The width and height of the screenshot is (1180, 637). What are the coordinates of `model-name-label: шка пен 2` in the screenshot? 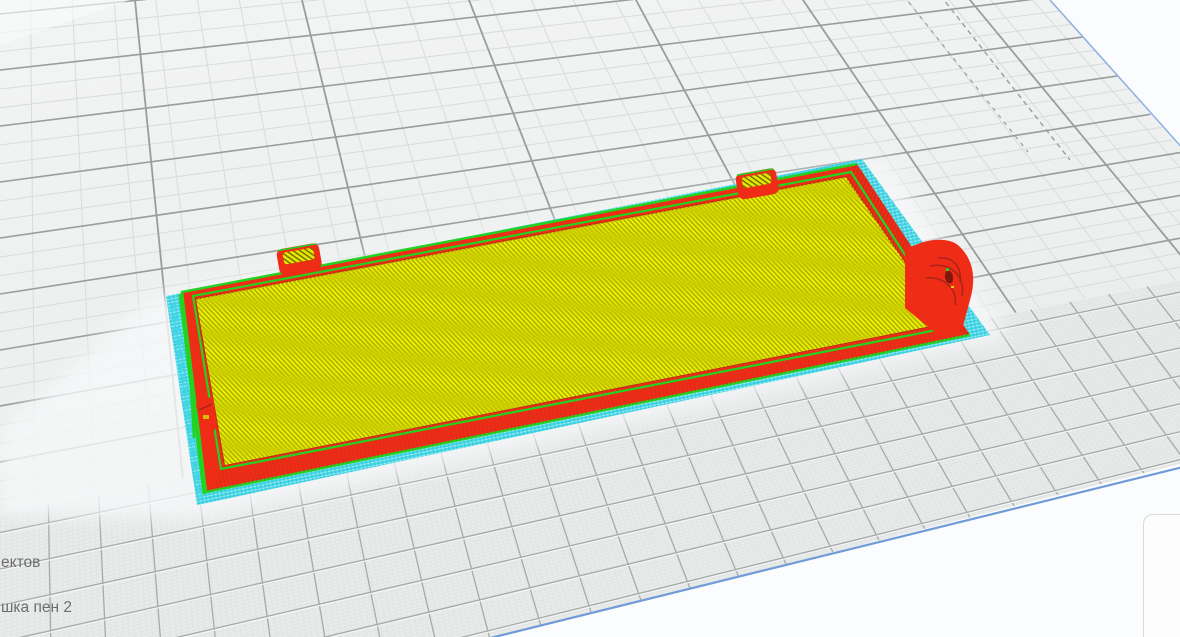 It's located at (36, 608).